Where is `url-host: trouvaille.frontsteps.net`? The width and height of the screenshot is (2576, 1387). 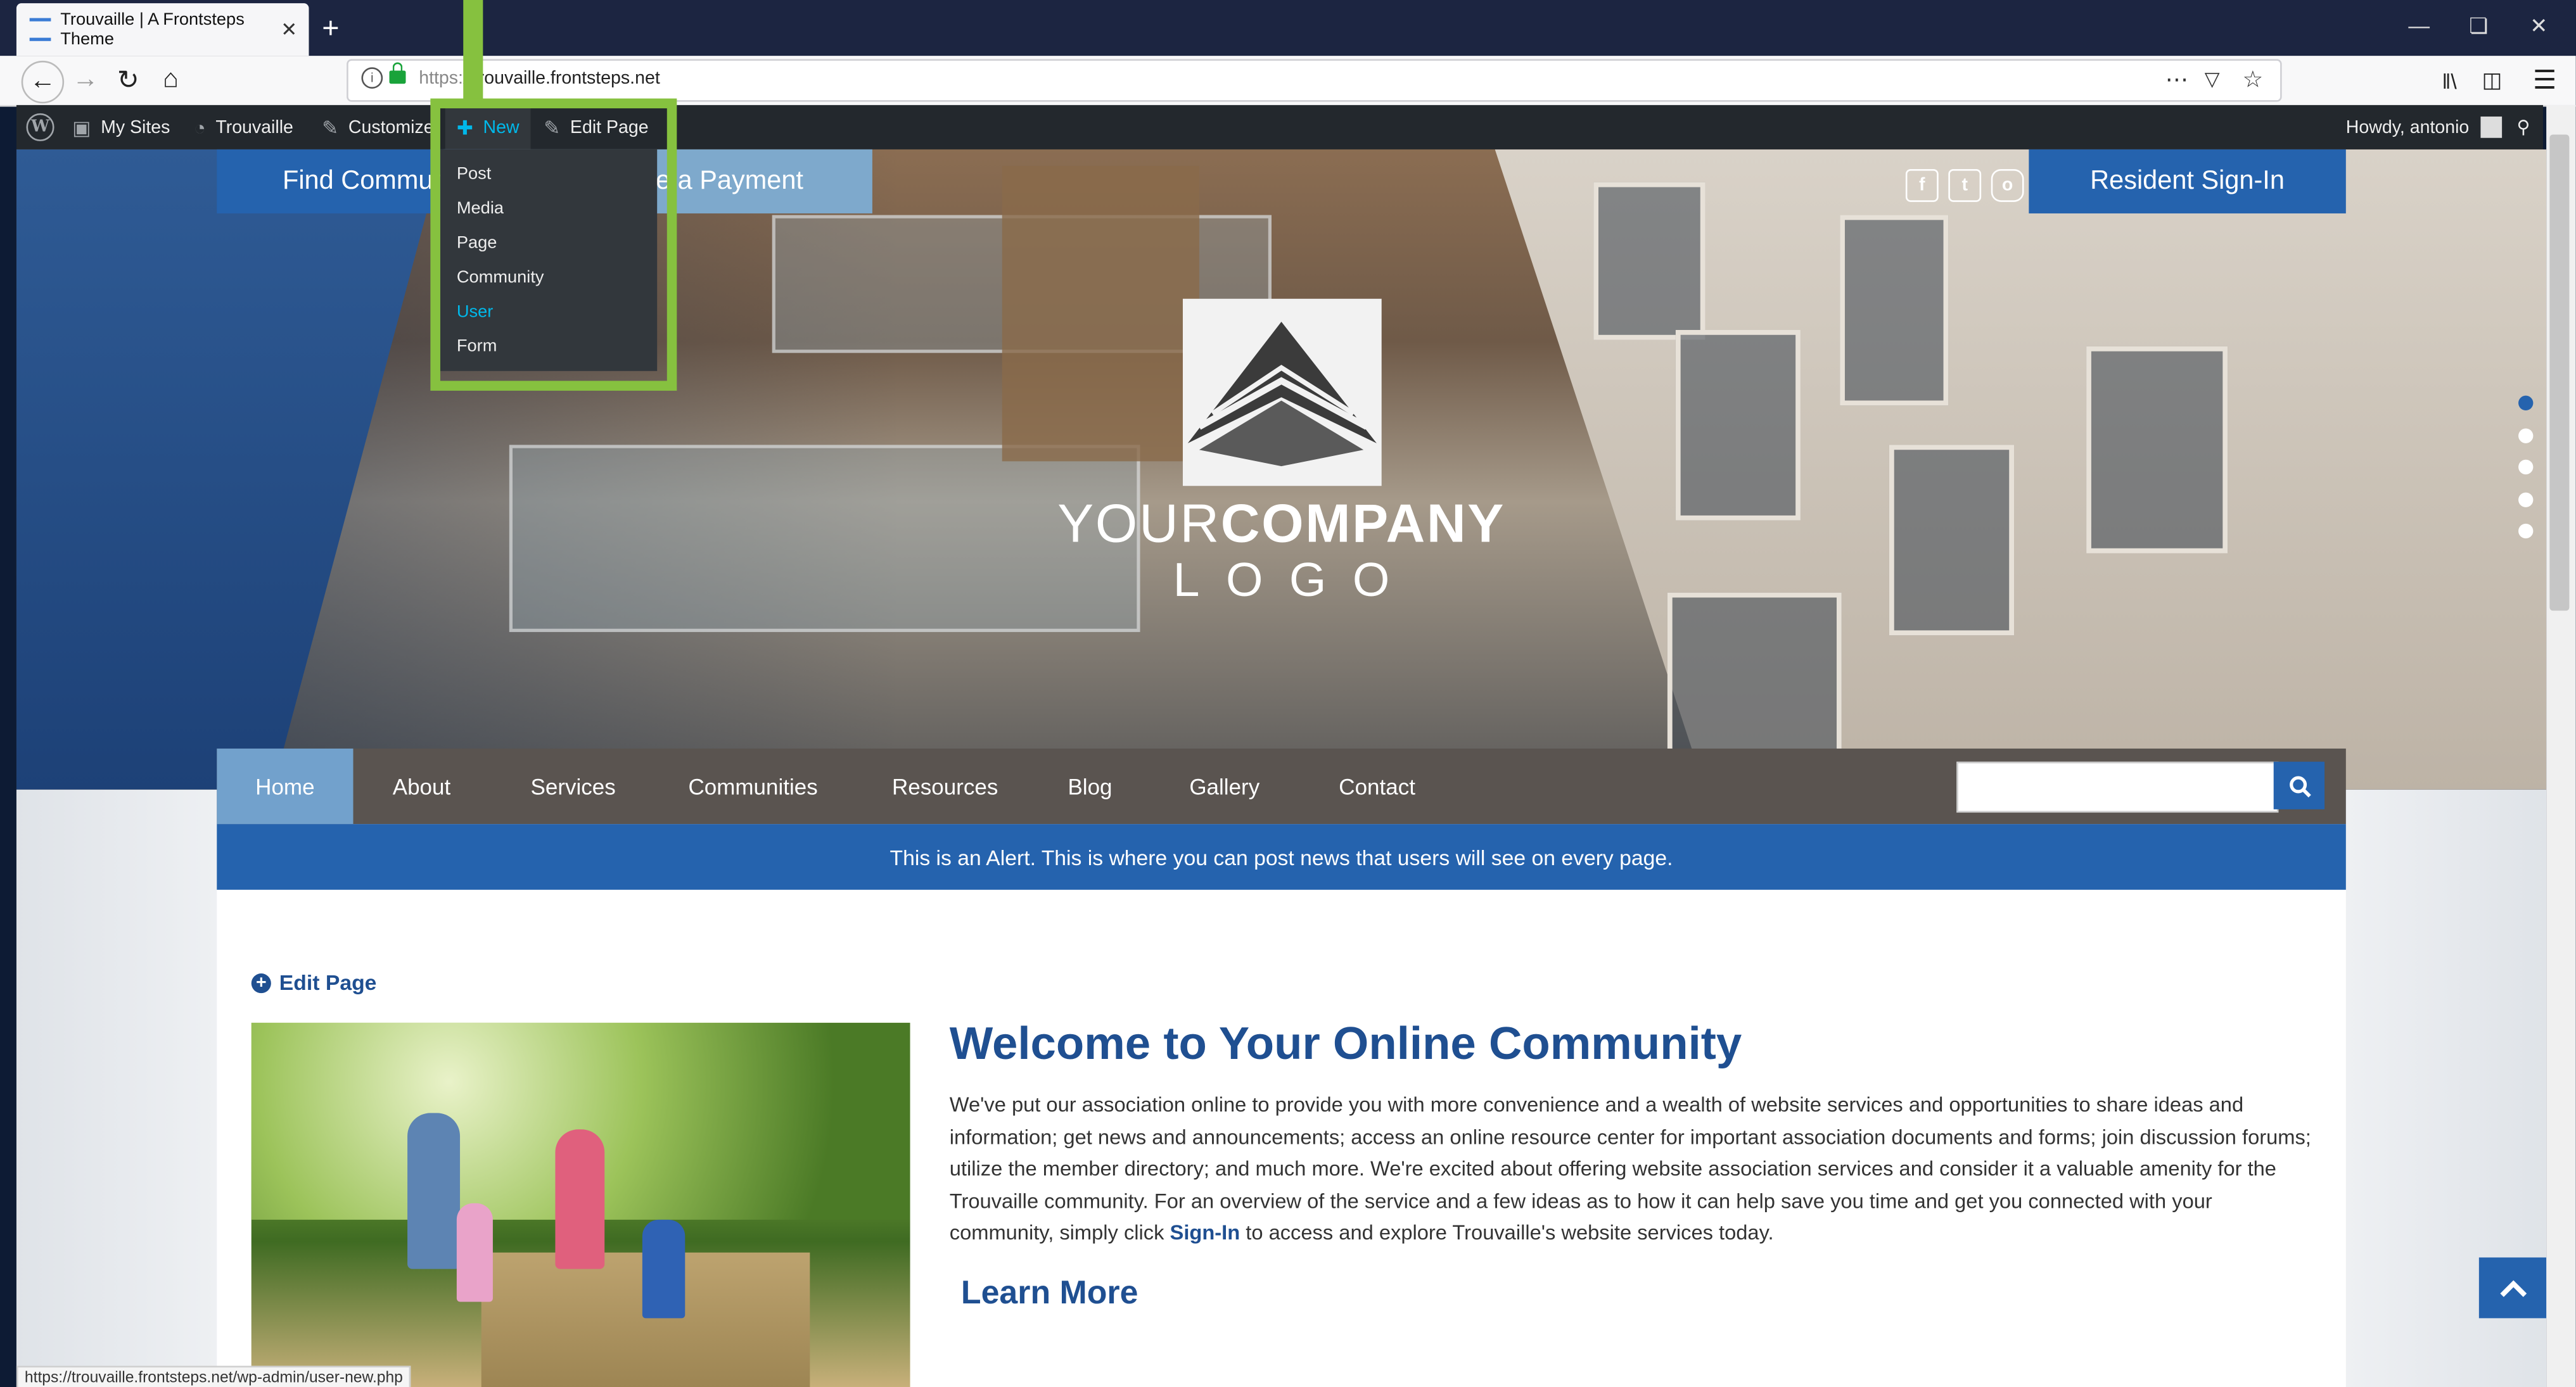 url-host: trouvaille.frontsteps.net is located at coordinates (566, 78).